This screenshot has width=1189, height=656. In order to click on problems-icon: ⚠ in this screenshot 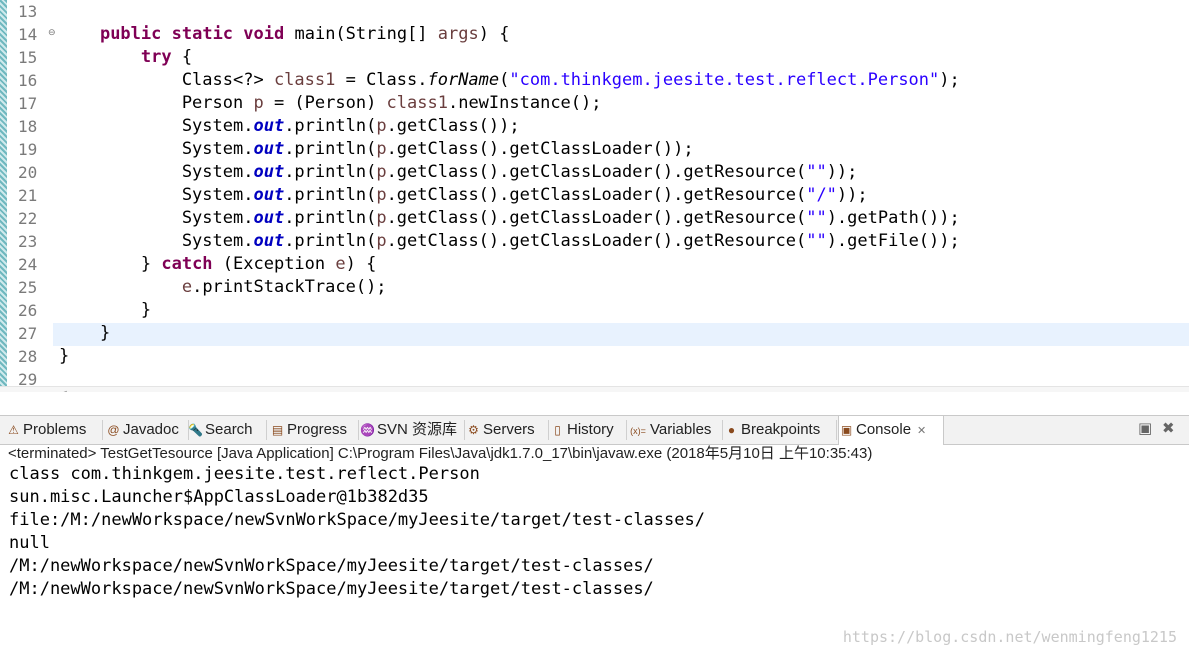, I will do `click(13, 430)`.